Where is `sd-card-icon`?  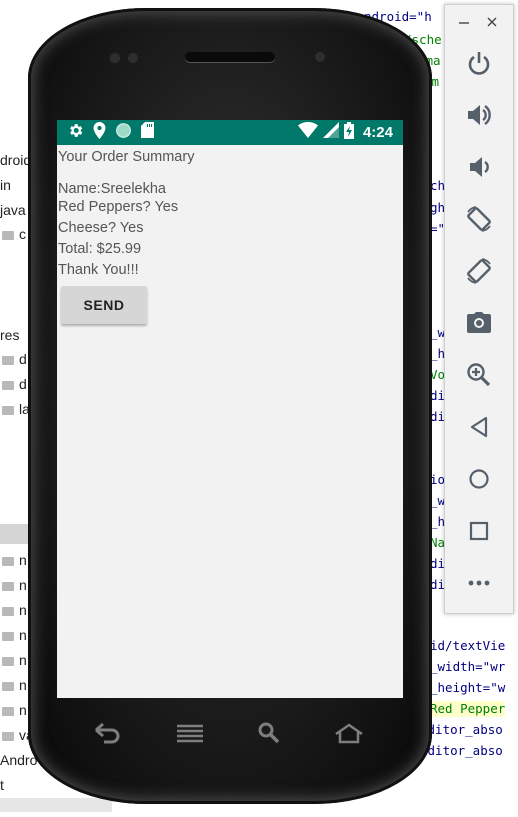
sd-card-icon is located at coordinates (147, 132).